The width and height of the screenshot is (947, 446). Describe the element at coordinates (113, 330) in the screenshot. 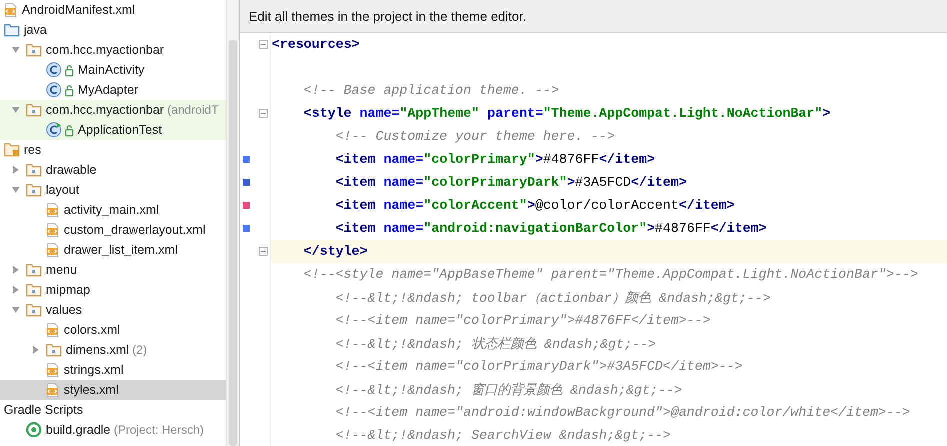

I see `tree-item: colors.xml` at that location.